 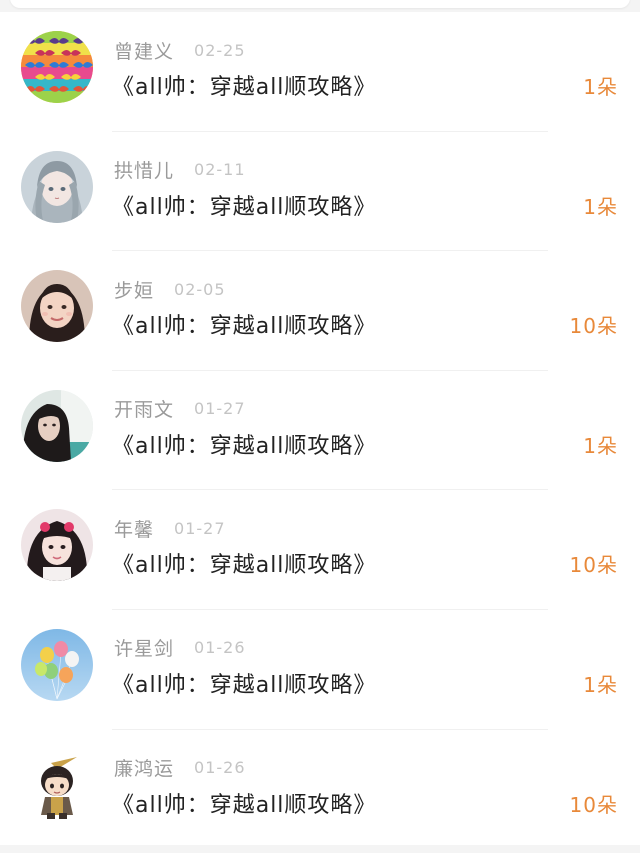 What do you see at coordinates (144, 169) in the screenshot?
I see `user-name: 拱惜儿` at bounding box center [144, 169].